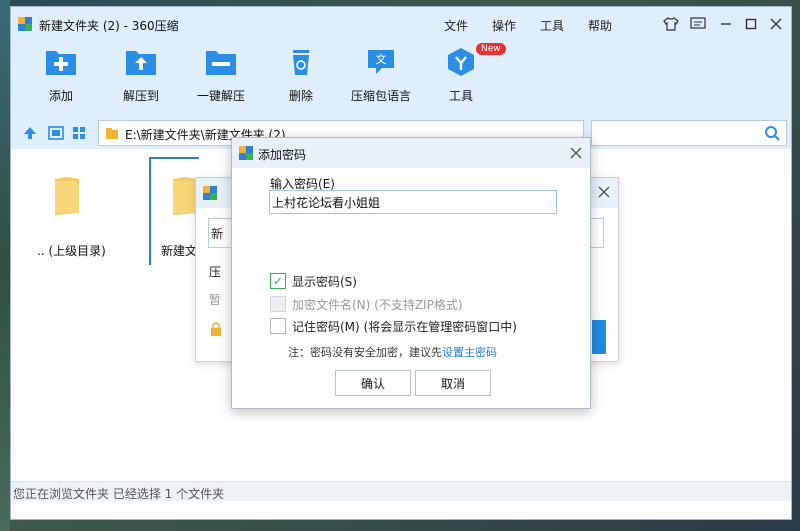  I want to click on folder-label: 新建文, so click(179, 250).